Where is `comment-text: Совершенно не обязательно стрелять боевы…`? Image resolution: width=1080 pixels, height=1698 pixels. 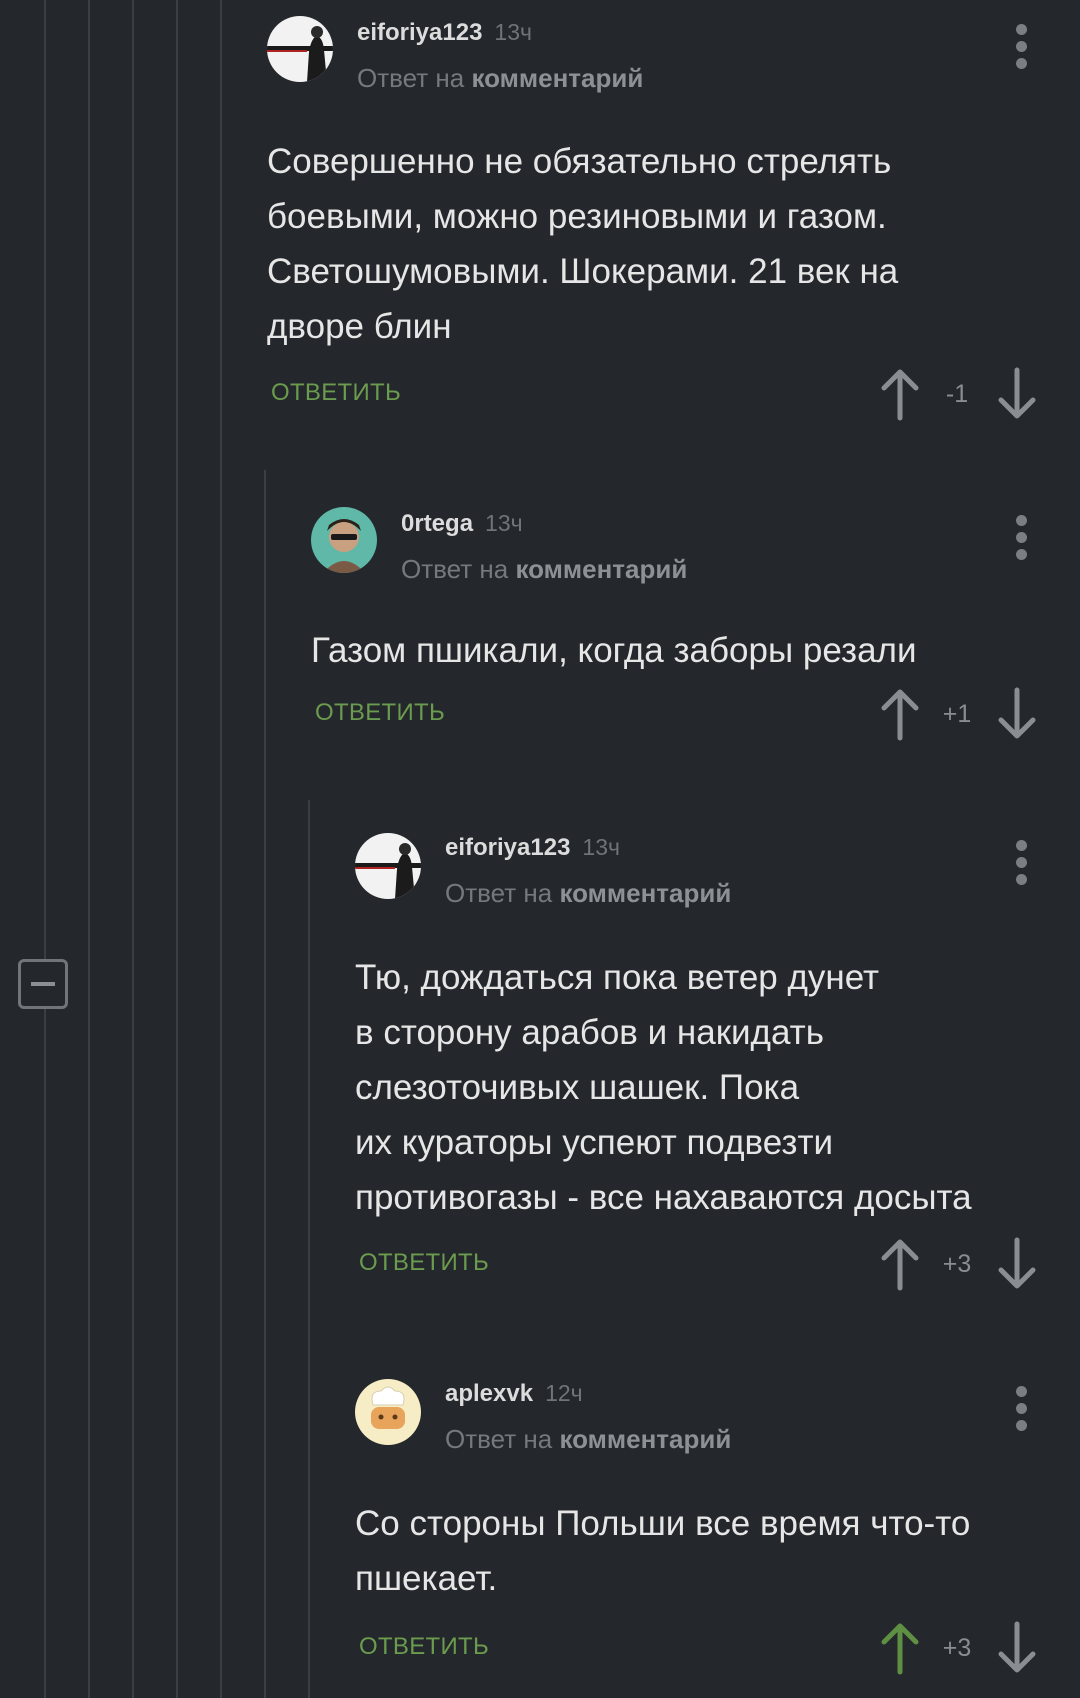
comment-text: Совершенно не обязательно стрелять боевы… is located at coordinates (673, 244).